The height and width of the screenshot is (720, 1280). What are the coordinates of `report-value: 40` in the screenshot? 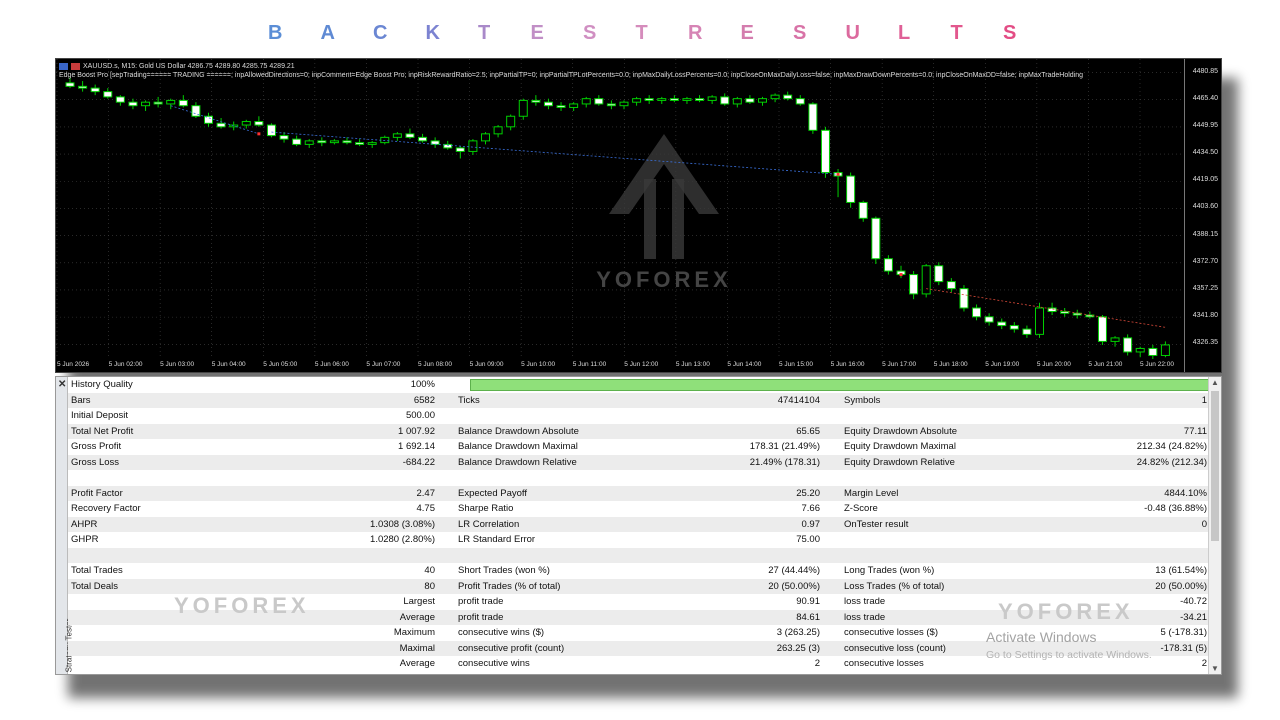 It's located at (429, 570).